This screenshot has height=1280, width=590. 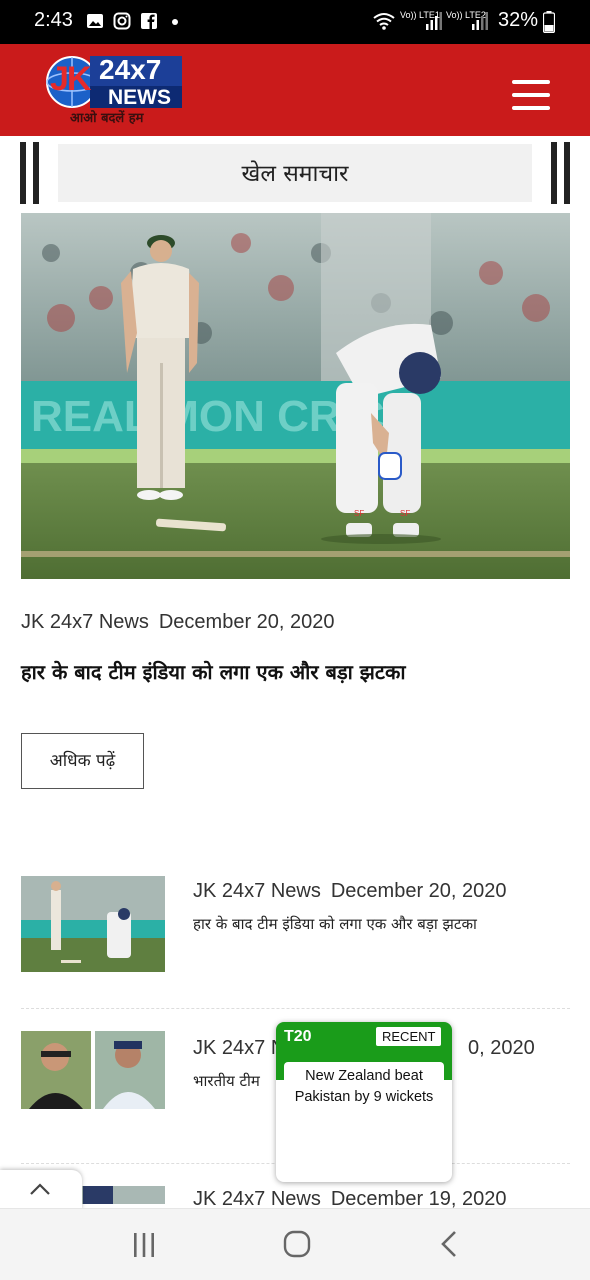 I want to click on wifi-icon, so click(x=384, y=21).